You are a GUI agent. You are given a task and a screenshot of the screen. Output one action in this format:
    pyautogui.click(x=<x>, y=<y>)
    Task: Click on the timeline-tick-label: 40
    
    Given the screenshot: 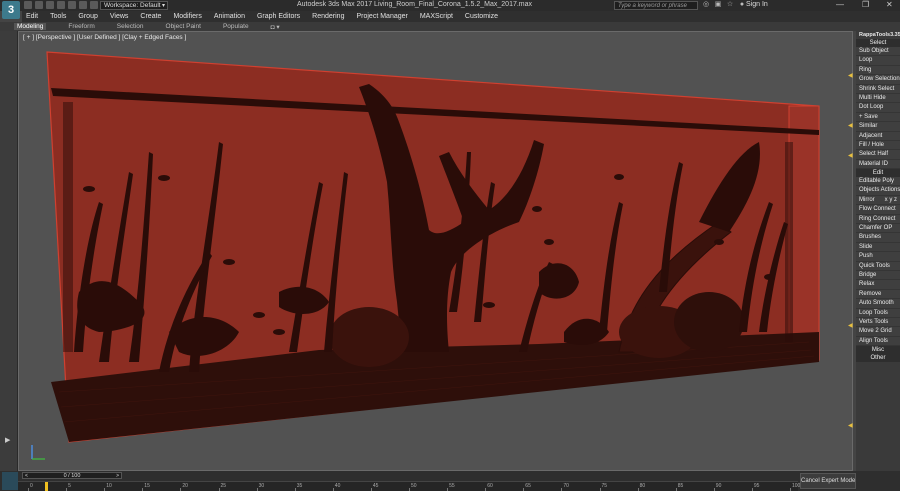 What is the action you would take?
    pyautogui.click(x=337, y=486)
    